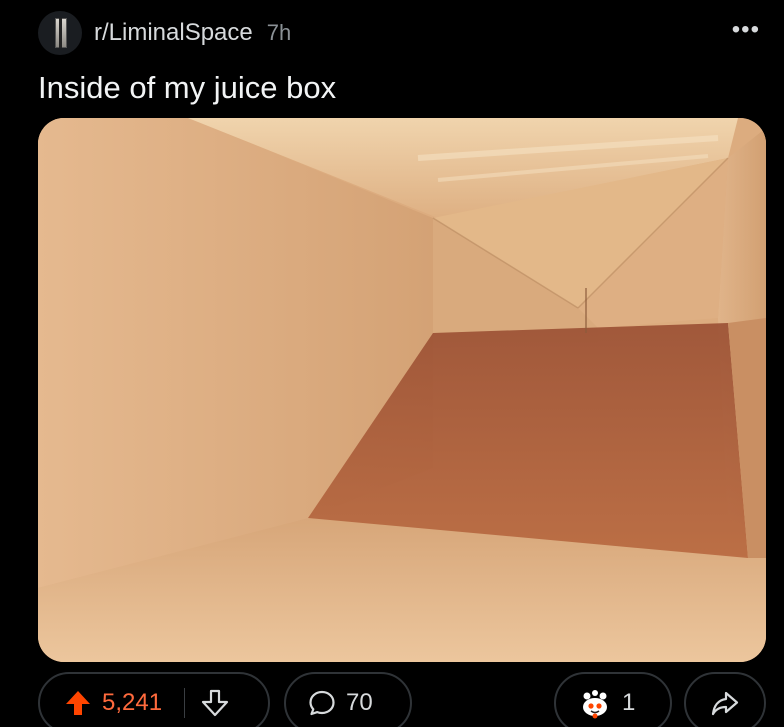 The image size is (784, 727). I want to click on post-title: Inside of my juice box, so click(187, 88).